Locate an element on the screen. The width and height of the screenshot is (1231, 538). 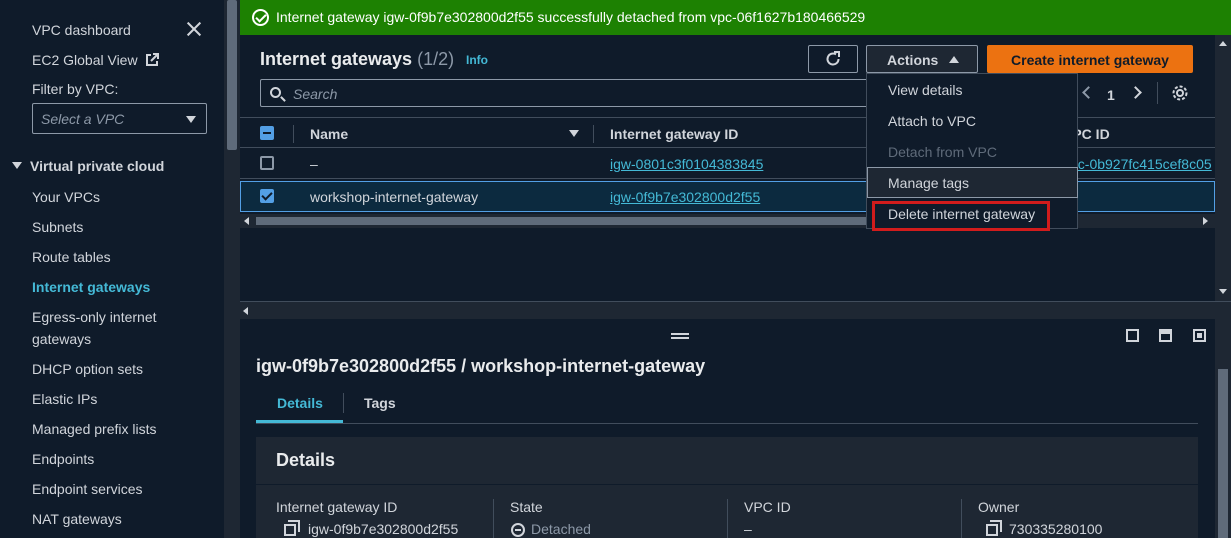
refresh-icon is located at coordinates (833, 58).